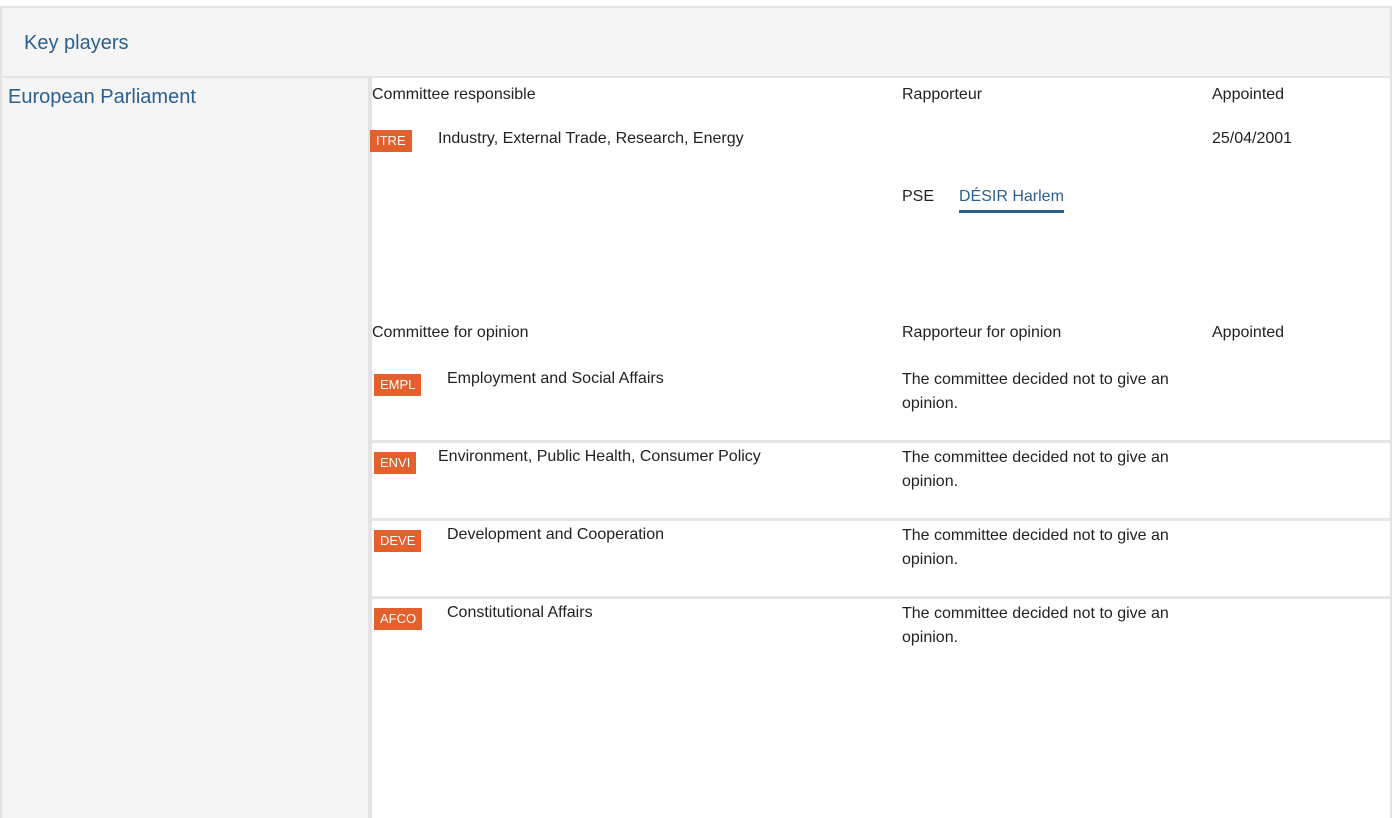 Image resolution: width=1397 pixels, height=818 pixels. I want to click on rapporteur-link: DÉSIR Harlem, so click(1011, 200).